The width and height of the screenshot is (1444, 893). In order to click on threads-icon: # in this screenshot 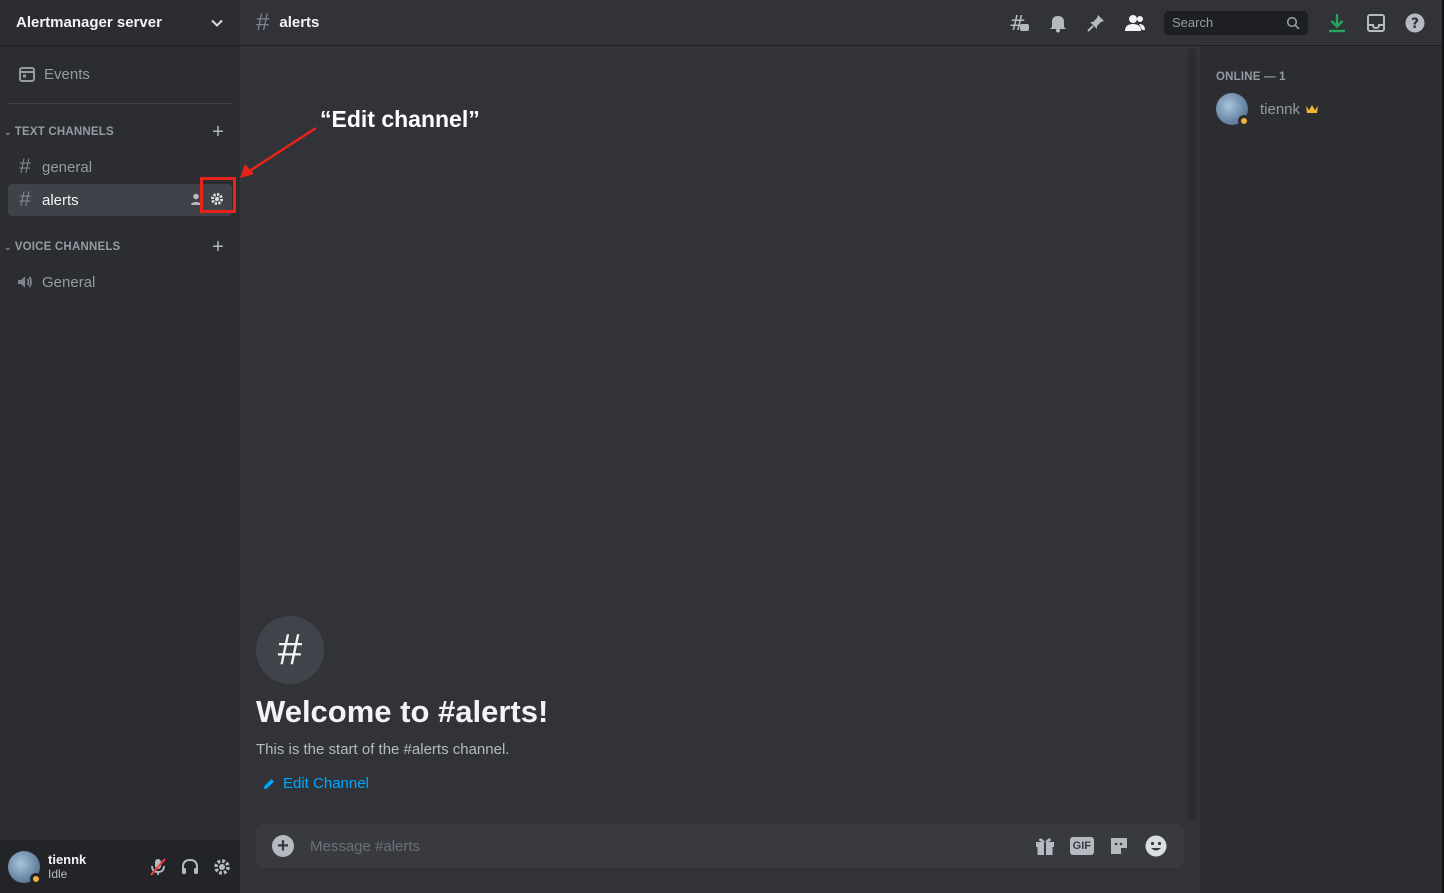, I will do `click(1019, 23)`.